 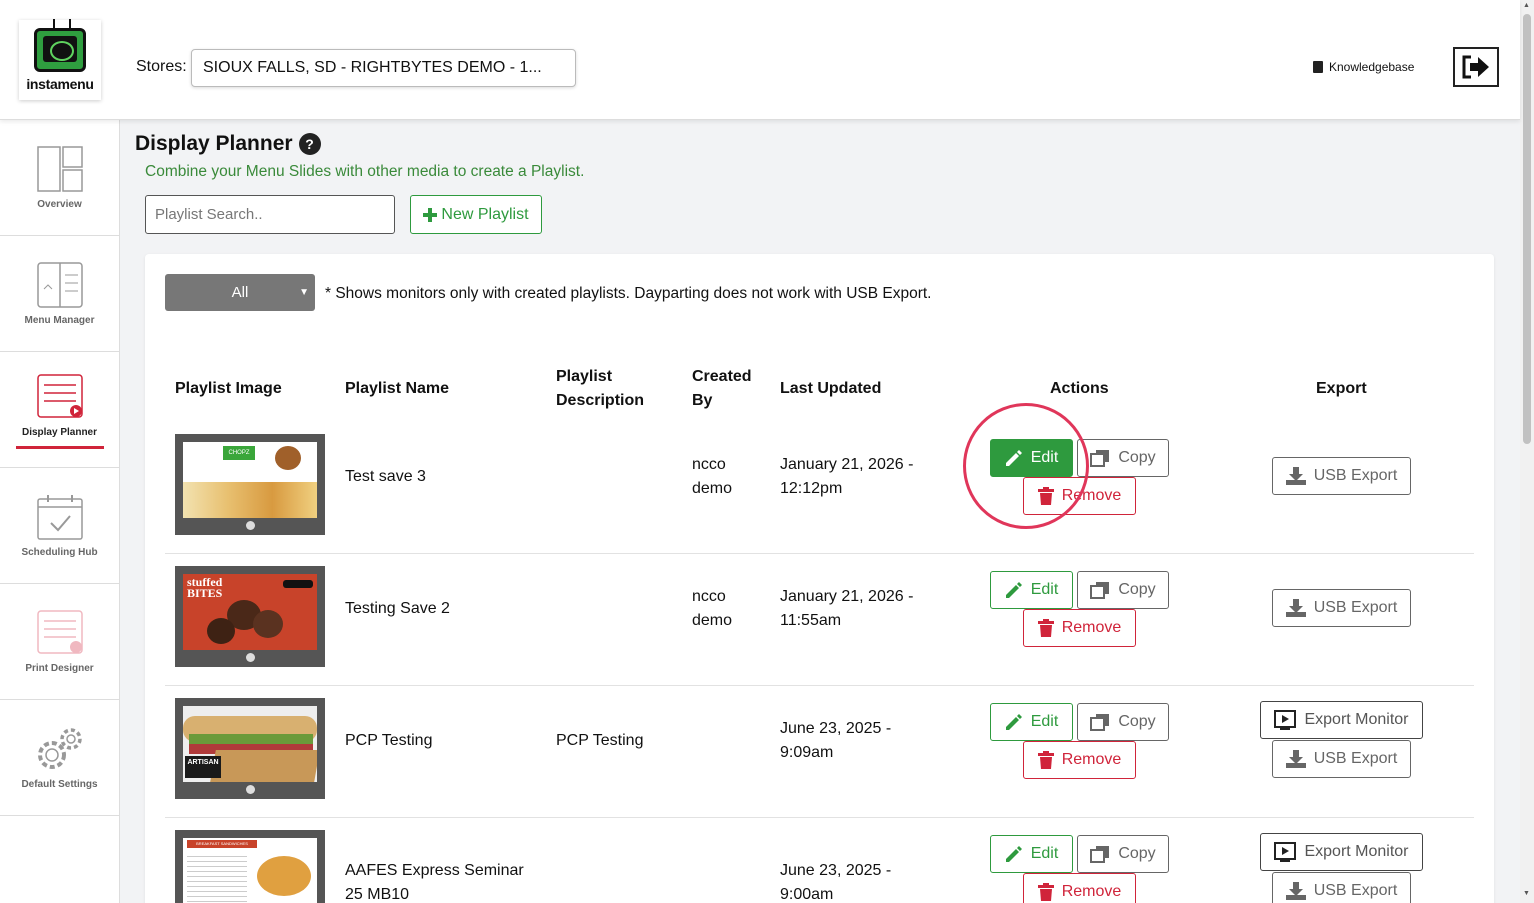 I want to click on logout-button, so click(x=1476, y=67).